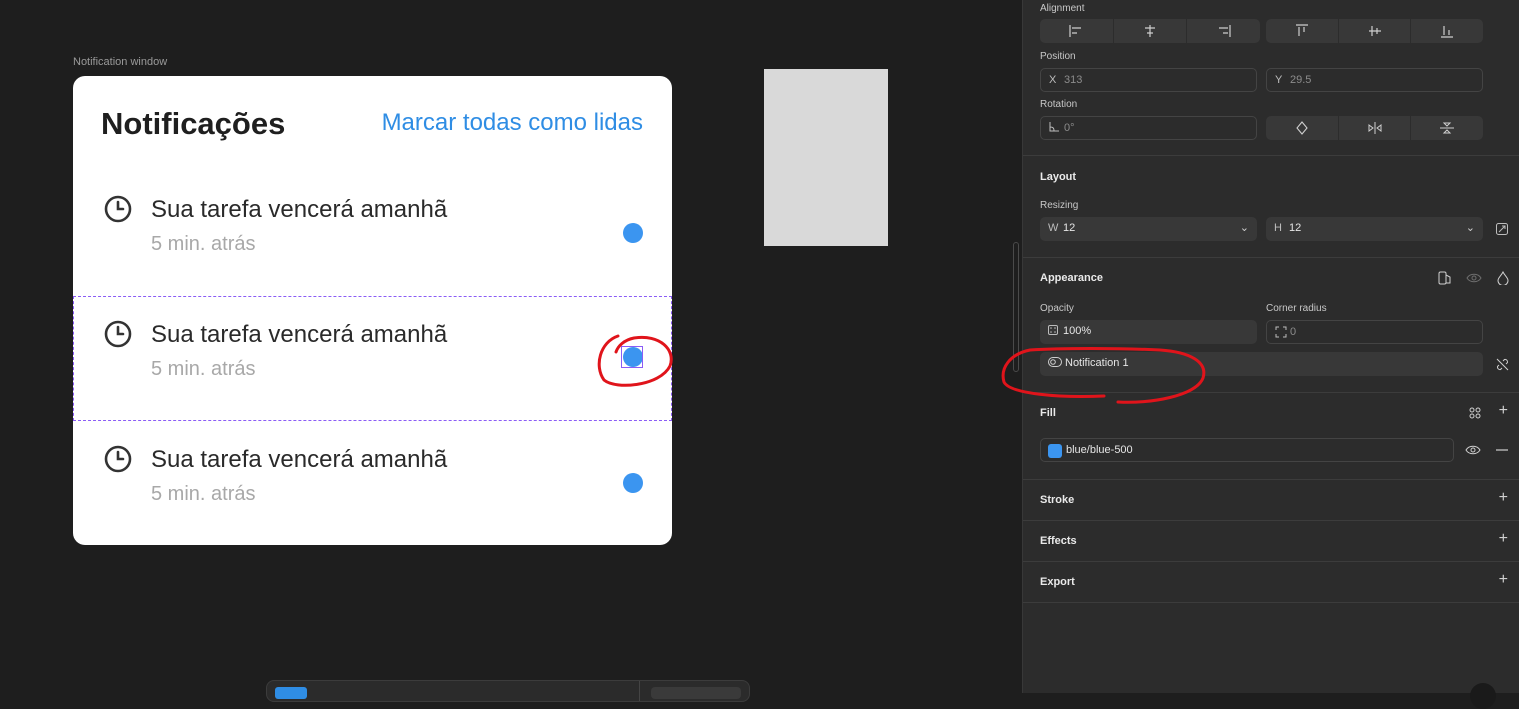 Image resolution: width=1519 pixels, height=709 pixels. Describe the element at coordinates (1296, 308) in the screenshot. I see `corner-radius-label: Corner radius` at that location.